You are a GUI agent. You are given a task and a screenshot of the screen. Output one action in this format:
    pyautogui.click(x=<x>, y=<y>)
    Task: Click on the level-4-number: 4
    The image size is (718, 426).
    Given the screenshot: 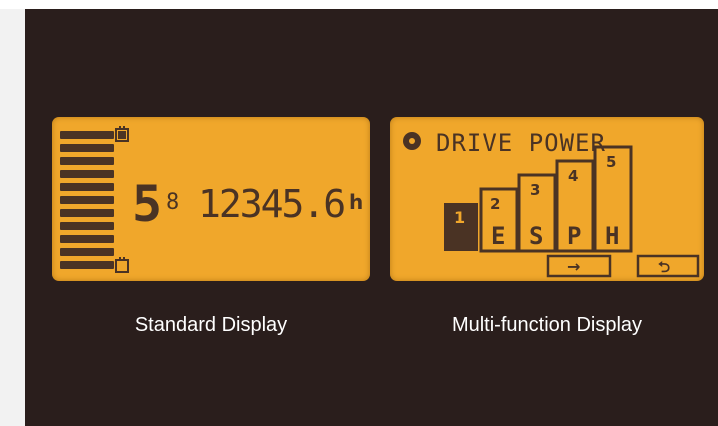 What is the action you would take?
    pyautogui.click(x=573, y=176)
    